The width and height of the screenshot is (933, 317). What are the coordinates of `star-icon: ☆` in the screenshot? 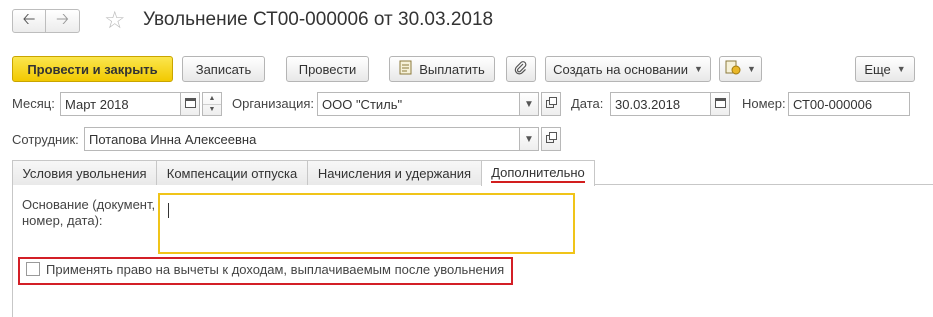 It's located at (115, 21).